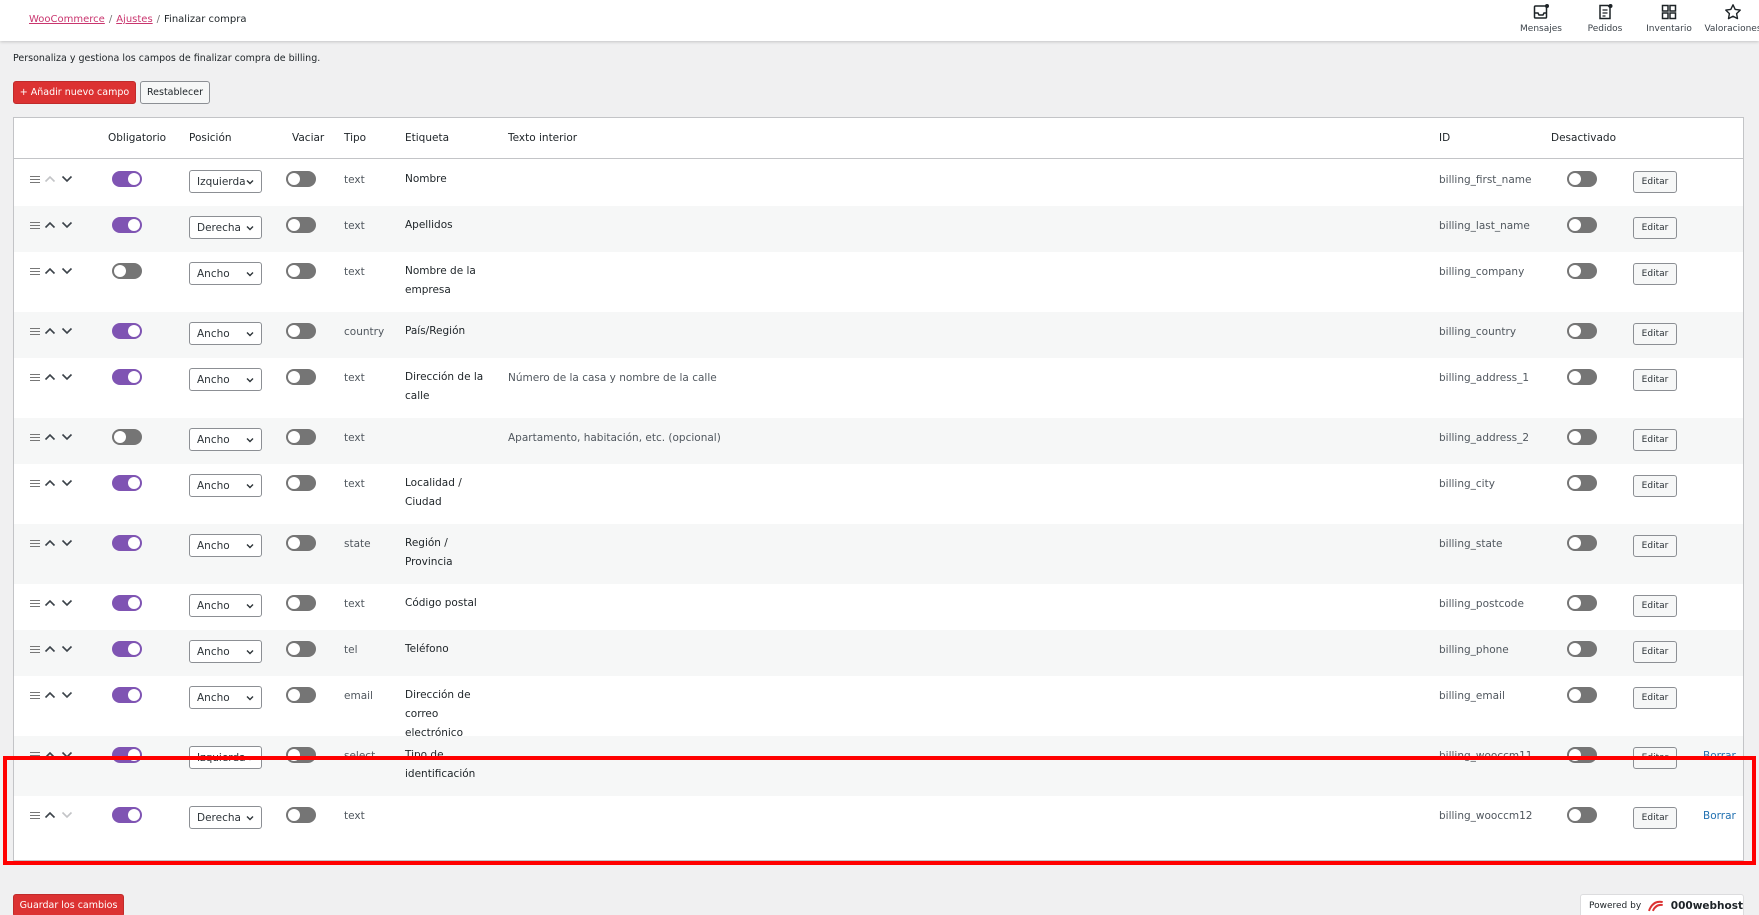  What do you see at coordinates (1605, 18) in the screenshot?
I see `activity-pedidos: Pedidos` at bounding box center [1605, 18].